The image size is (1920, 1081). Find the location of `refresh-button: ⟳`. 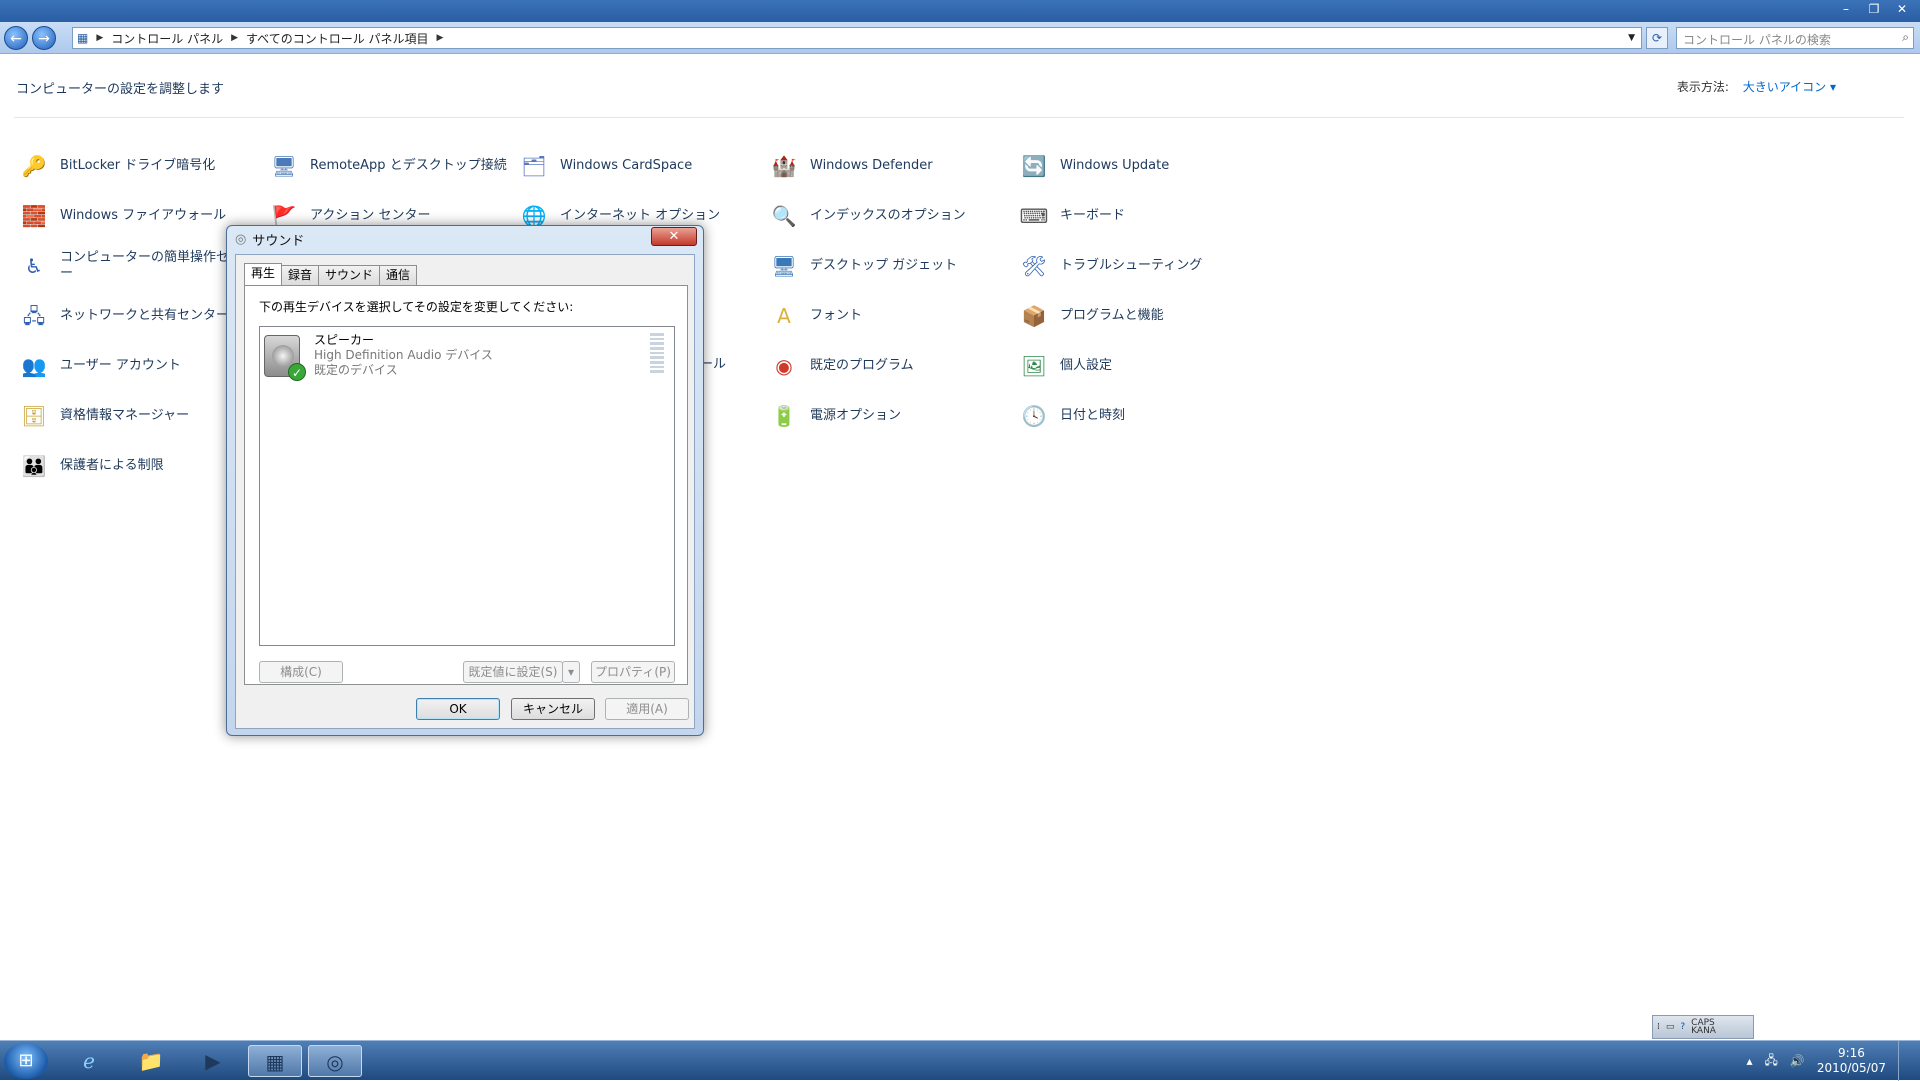

refresh-button: ⟳ is located at coordinates (1657, 38).